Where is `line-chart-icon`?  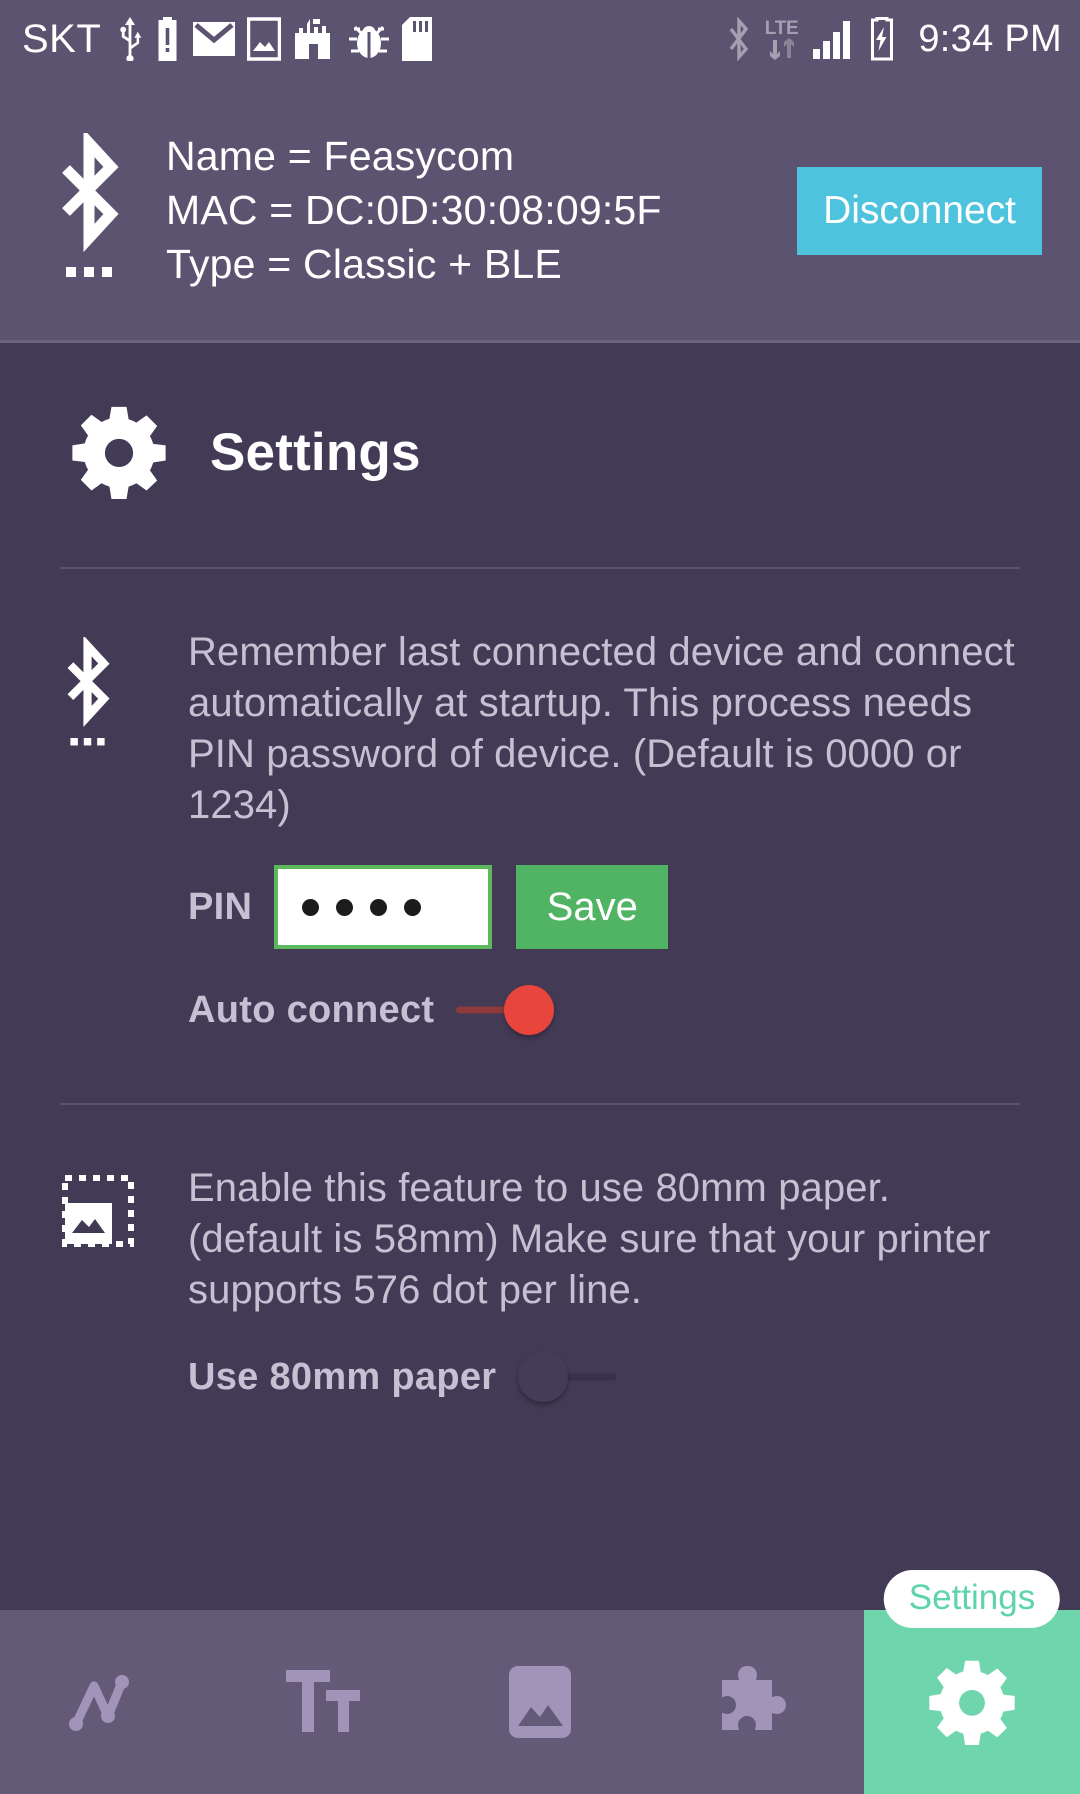 line-chart-icon is located at coordinates (99, 1703).